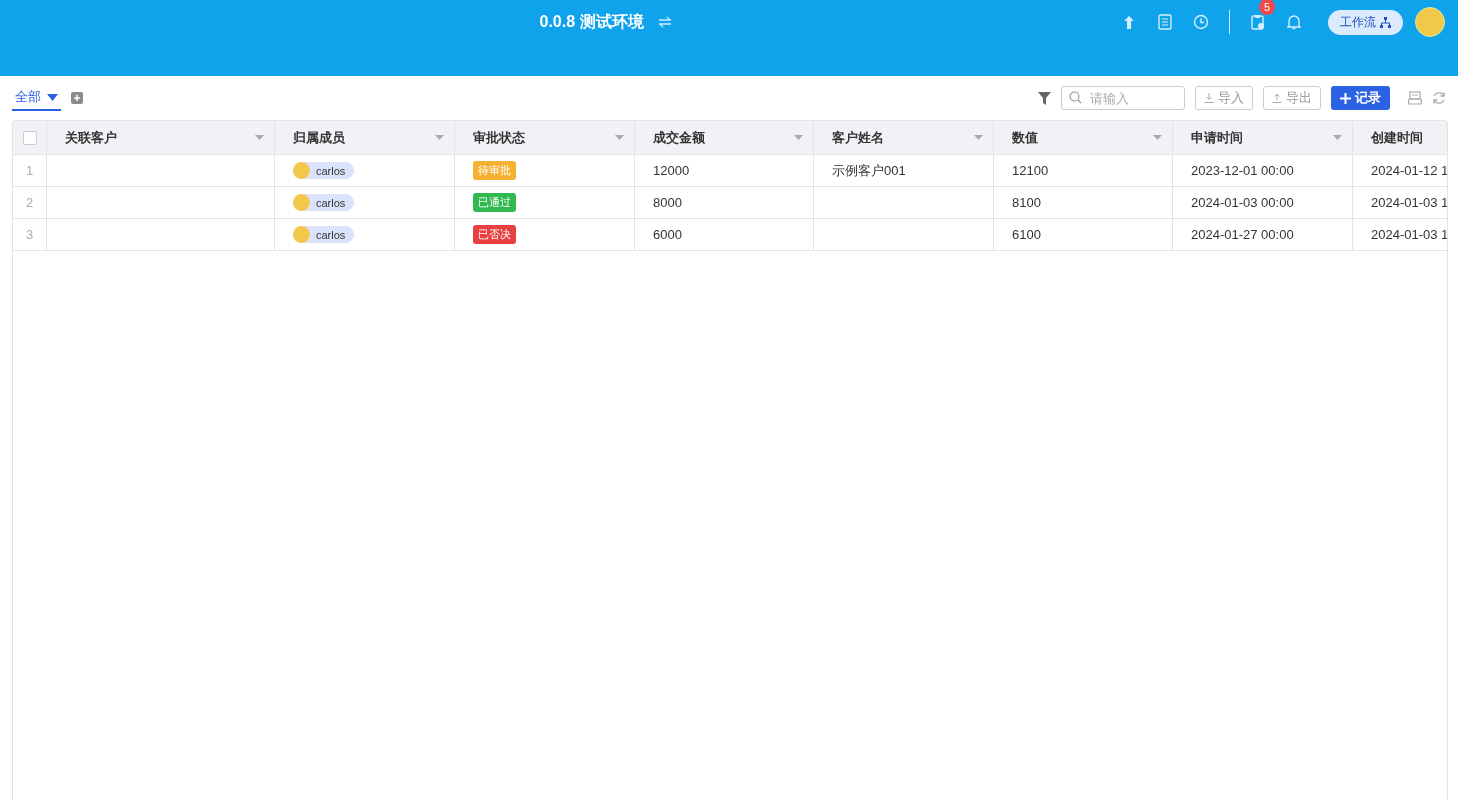 The width and height of the screenshot is (1458, 800). I want to click on column-header: 关联客户, so click(91, 137).